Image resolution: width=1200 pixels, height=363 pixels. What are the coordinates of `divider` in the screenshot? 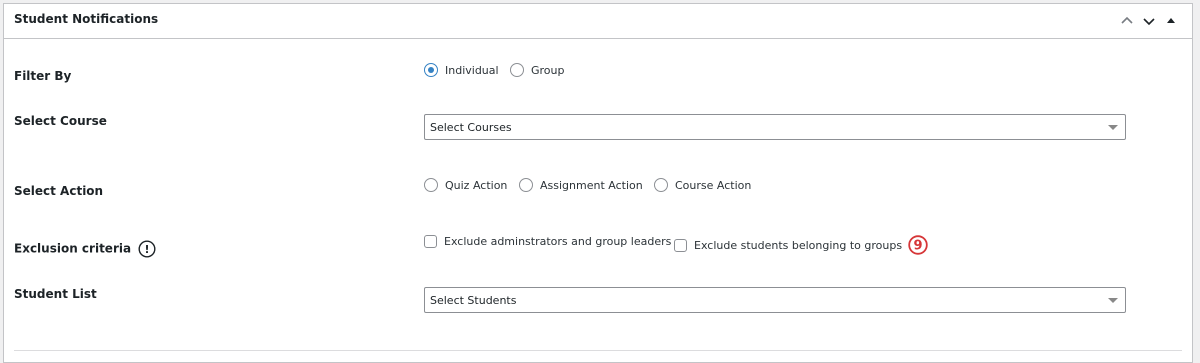 It's located at (598, 350).